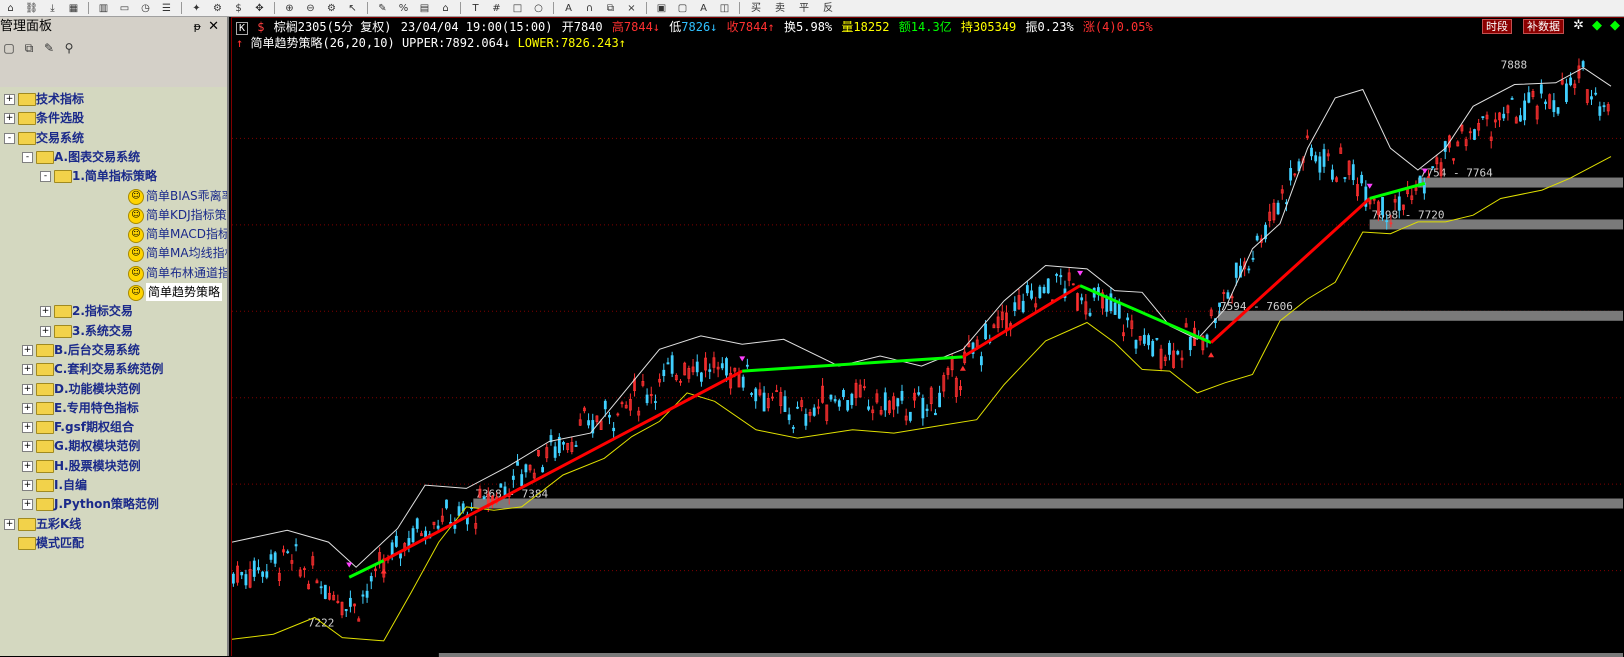 Image resolution: width=1624 pixels, height=657 pixels. What do you see at coordinates (1080, 273) in the screenshot?
I see `sell-signal-icon` at bounding box center [1080, 273].